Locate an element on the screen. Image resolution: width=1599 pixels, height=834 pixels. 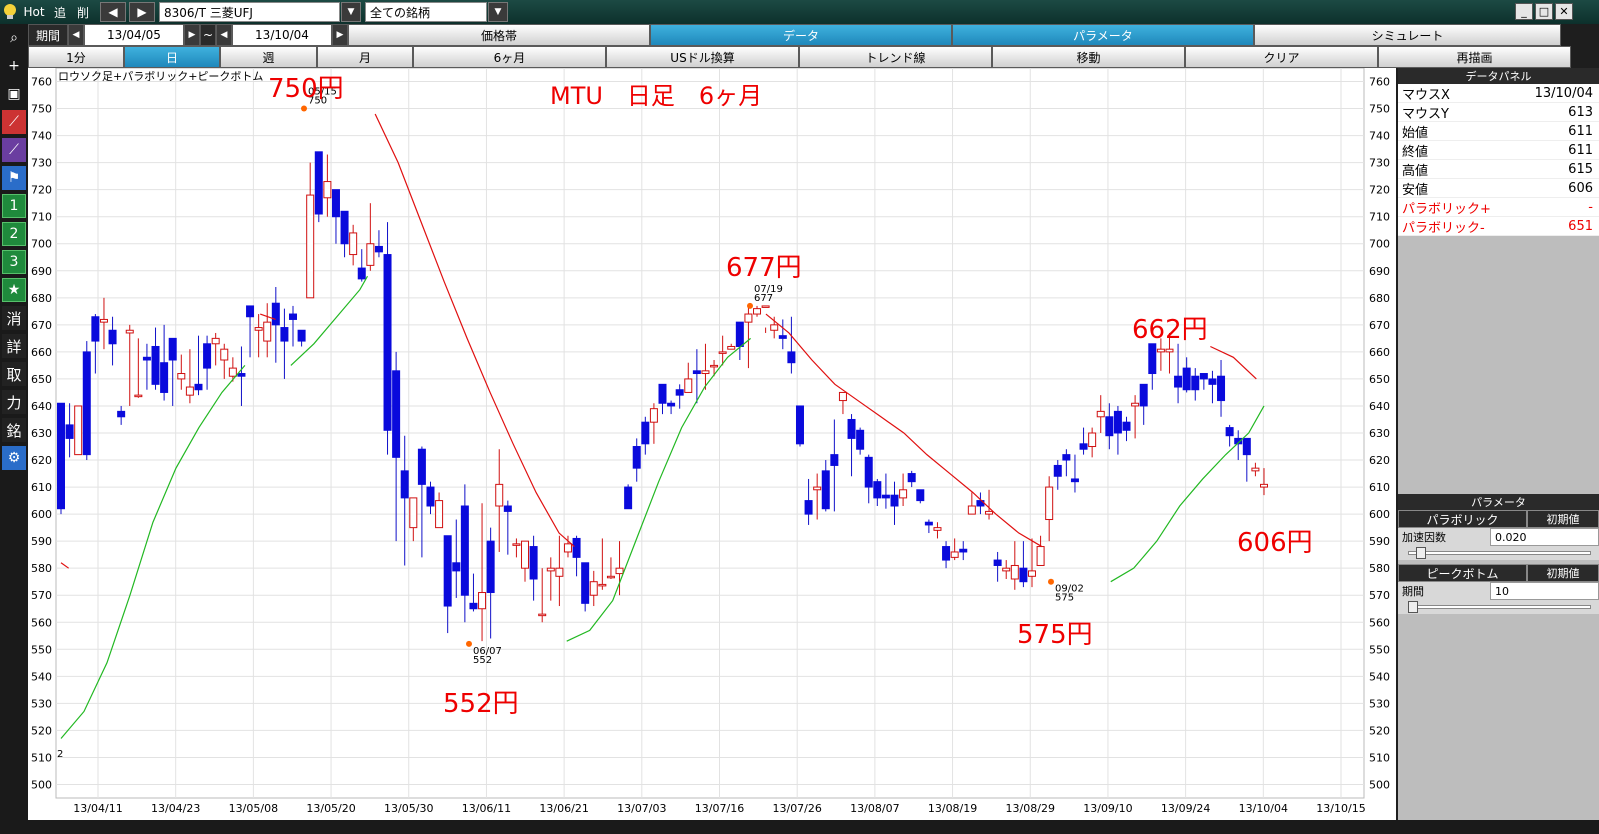
redraw-button: 再描画 is located at coordinates (1474, 57).